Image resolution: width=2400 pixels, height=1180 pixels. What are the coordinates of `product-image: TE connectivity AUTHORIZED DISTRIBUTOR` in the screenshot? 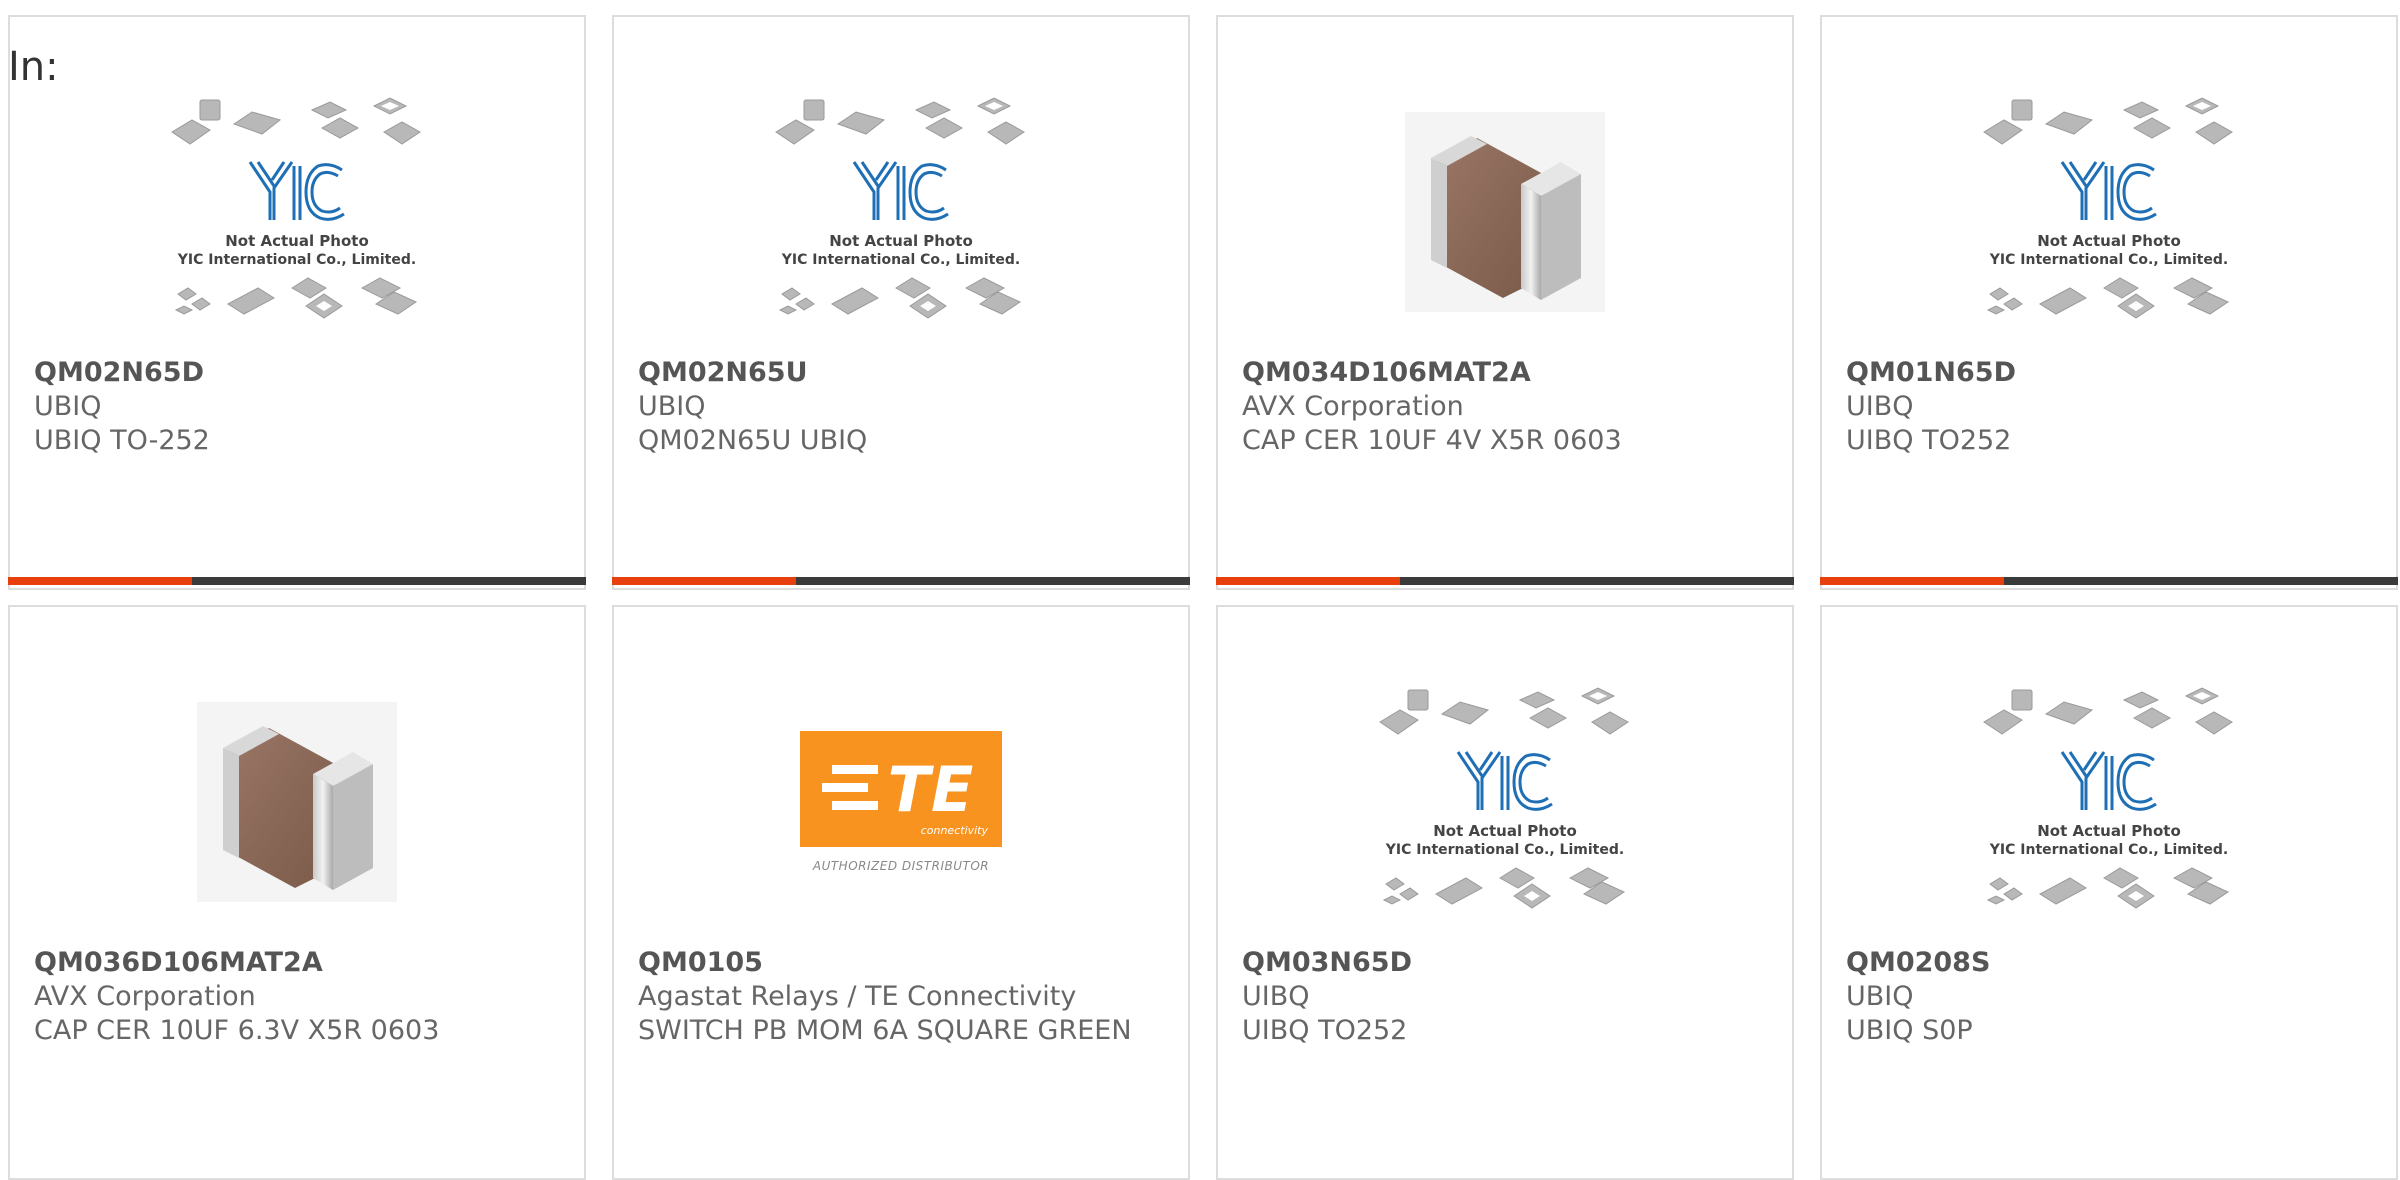 It's located at (901, 802).